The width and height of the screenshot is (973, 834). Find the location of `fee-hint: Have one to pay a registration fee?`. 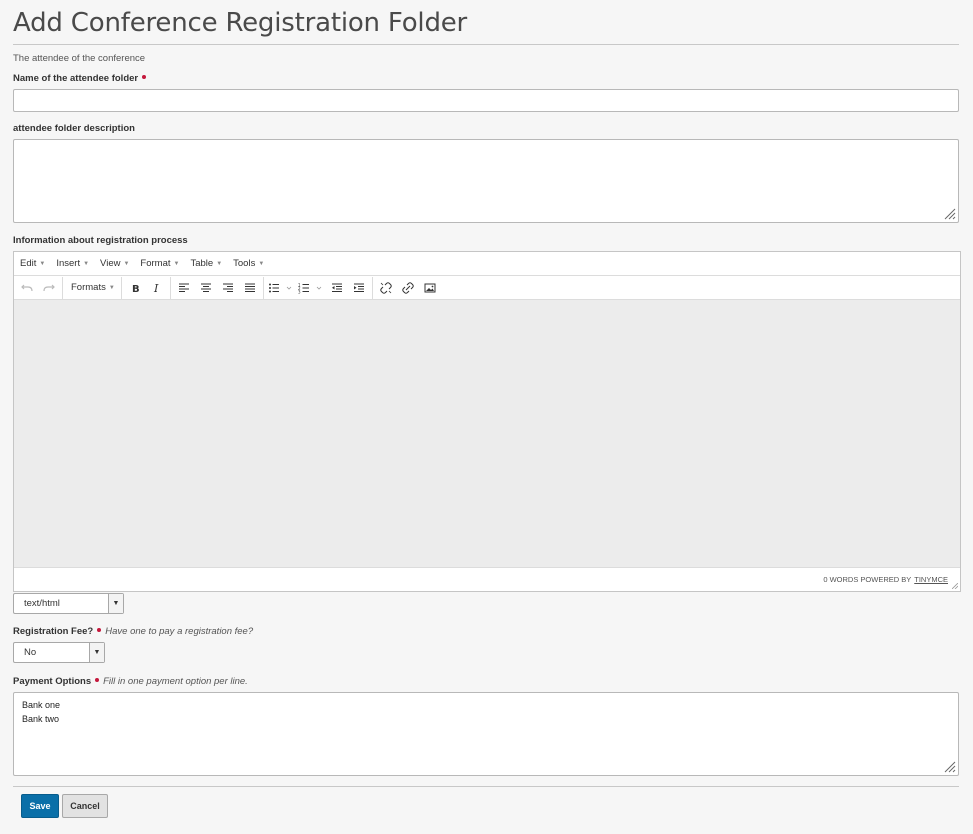

fee-hint: Have one to pay a registration fee? is located at coordinates (179, 631).